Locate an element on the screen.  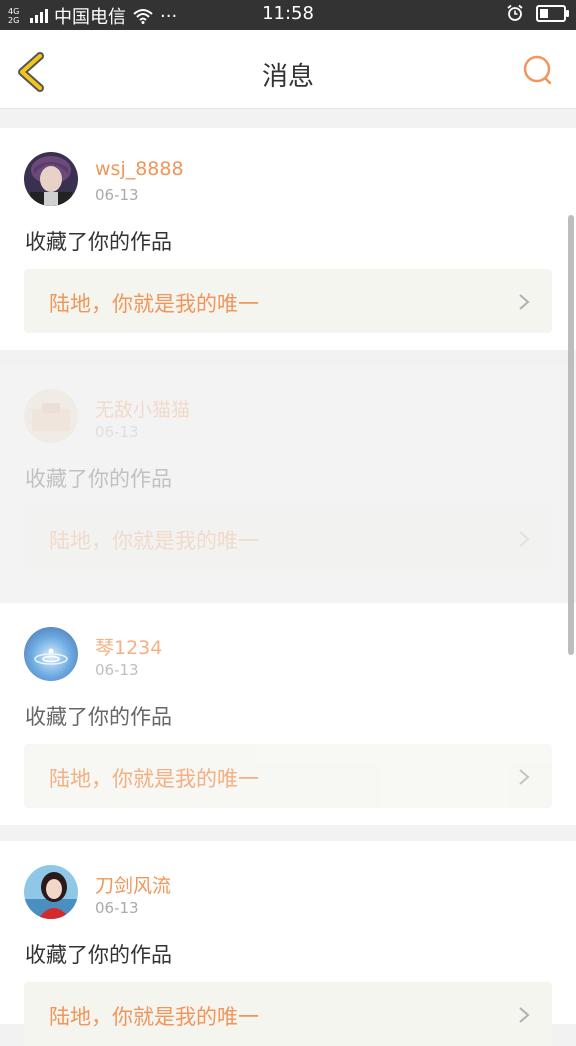
status-right is located at coordinates (537, 13).